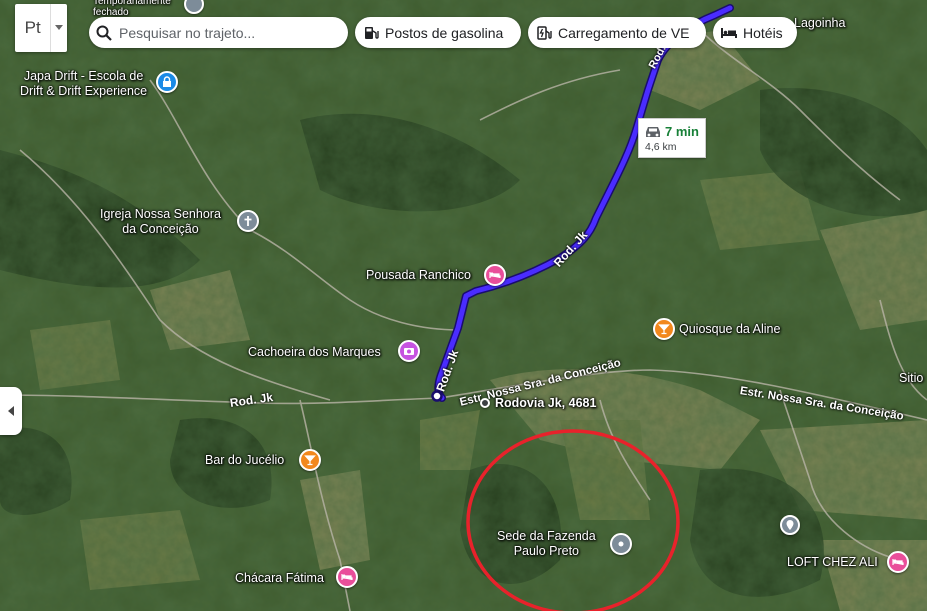  What do you see at coordinates (248, 221) in the screenshot?
I see `church-cross-icon` at bounding box center [248, 221].